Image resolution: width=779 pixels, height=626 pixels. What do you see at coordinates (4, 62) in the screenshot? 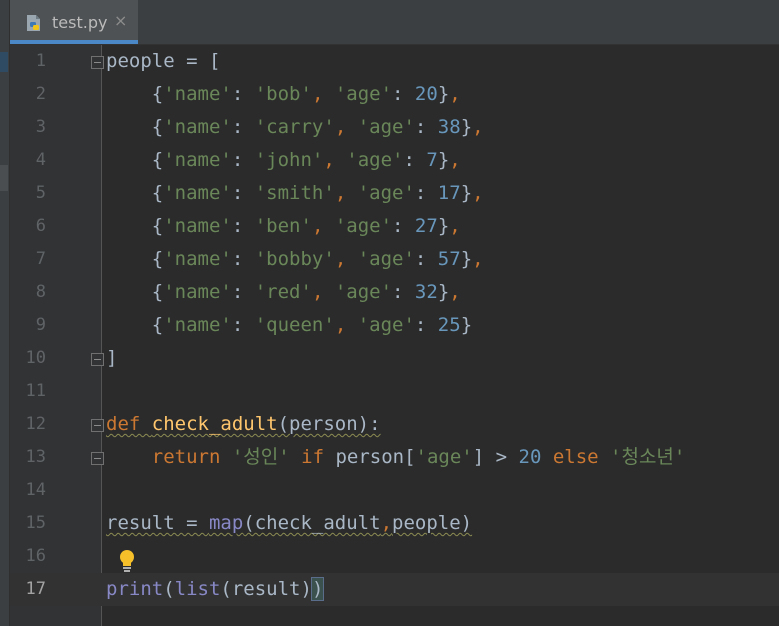
I see `project-tool-button` at bounding box center [4, 62].